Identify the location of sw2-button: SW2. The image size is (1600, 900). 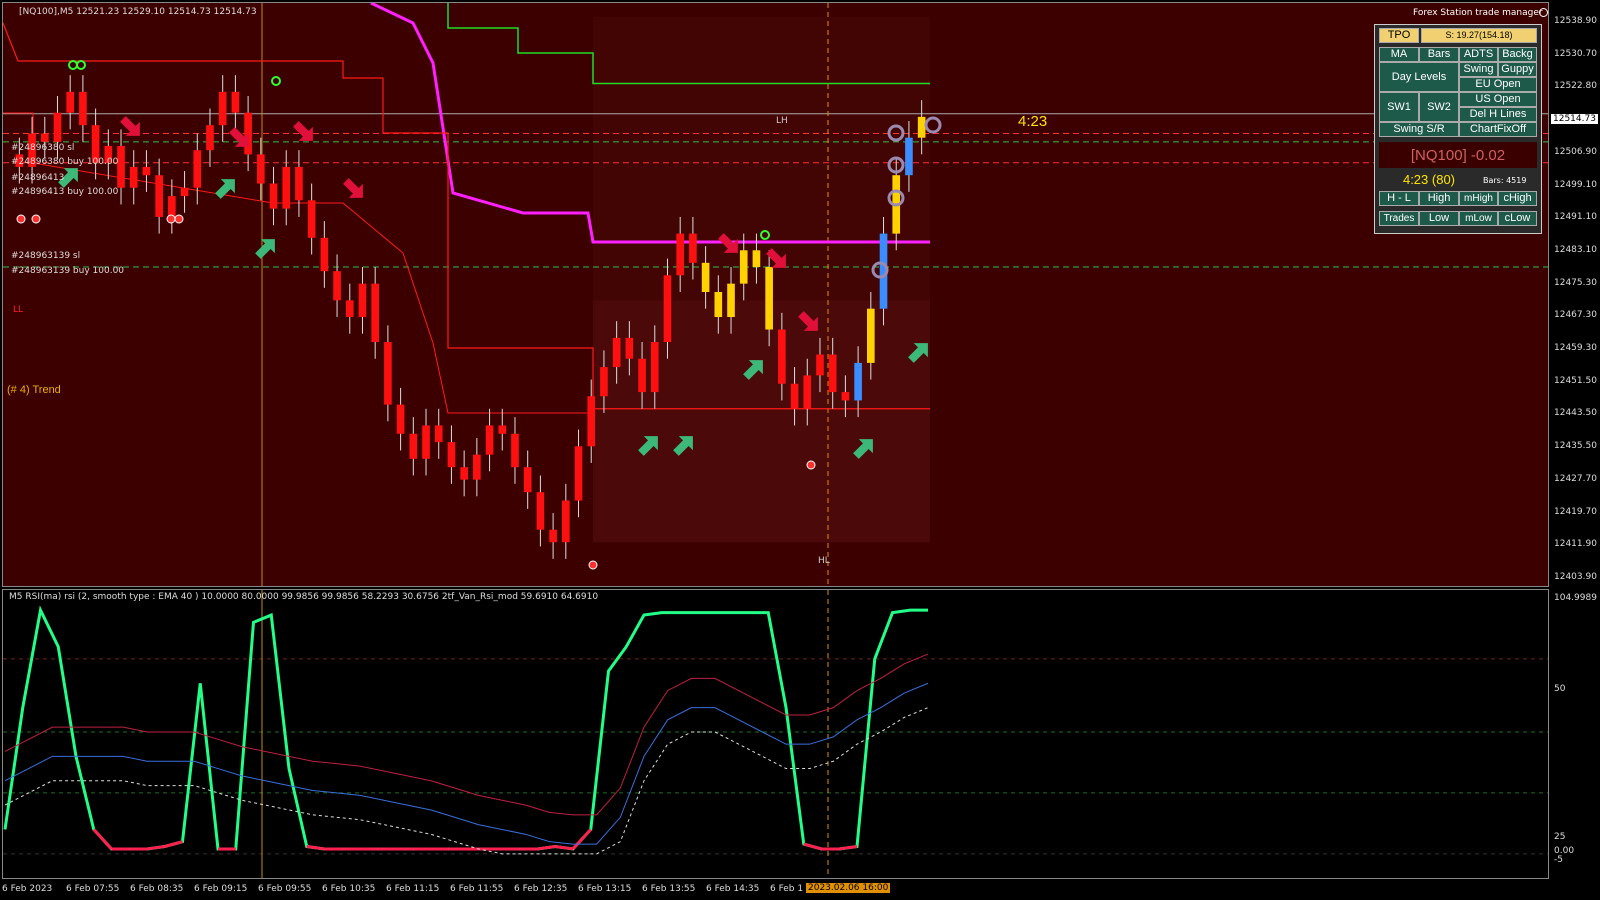
(1439, 107).